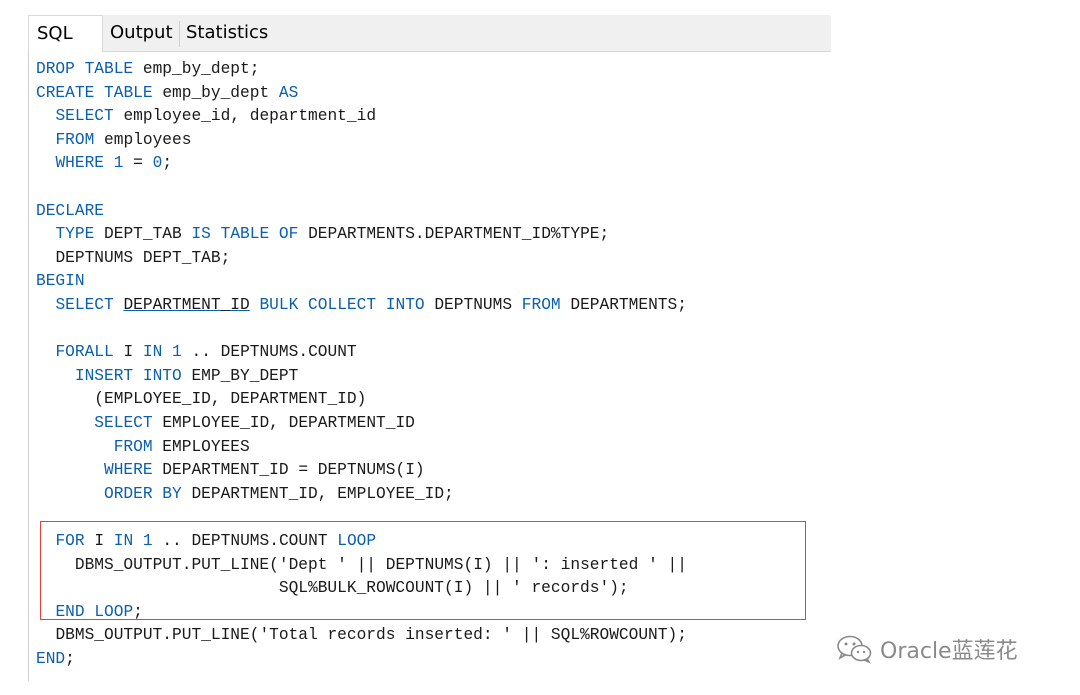  I want to click on tab-sql: SQL, so click(65, 33).